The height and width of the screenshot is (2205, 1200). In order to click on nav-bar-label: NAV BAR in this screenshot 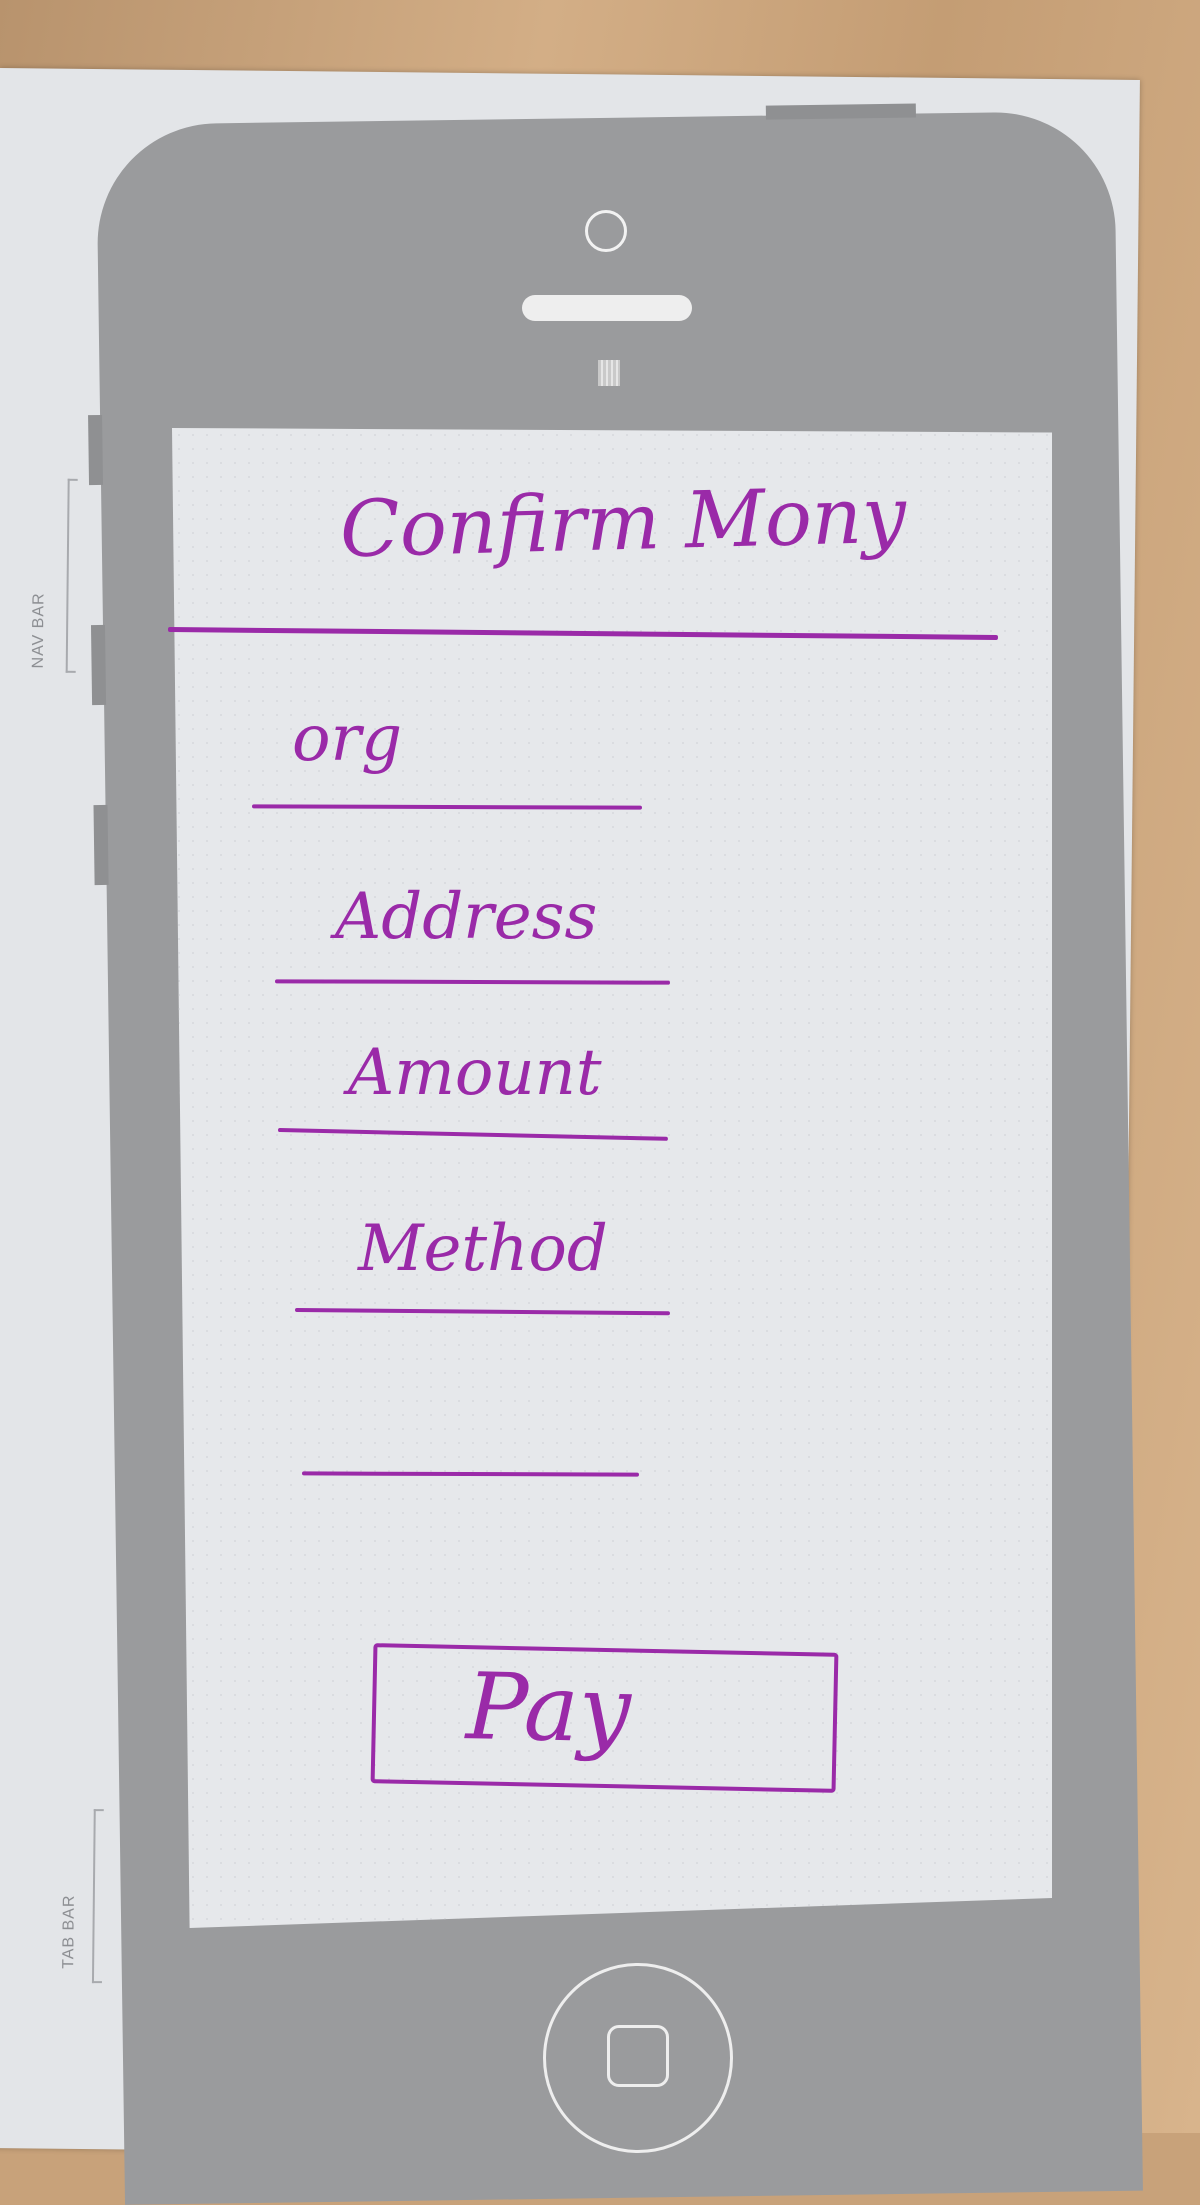, I will do `click(38, 630)`.